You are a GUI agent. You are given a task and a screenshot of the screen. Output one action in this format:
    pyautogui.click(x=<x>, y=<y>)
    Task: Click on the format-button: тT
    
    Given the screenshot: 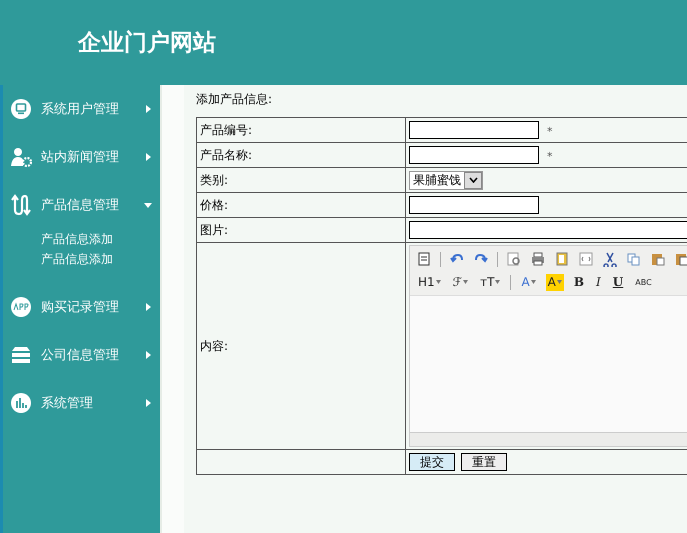 What is the action you would take?
    pyautogui.click(x=490, y=282)
    